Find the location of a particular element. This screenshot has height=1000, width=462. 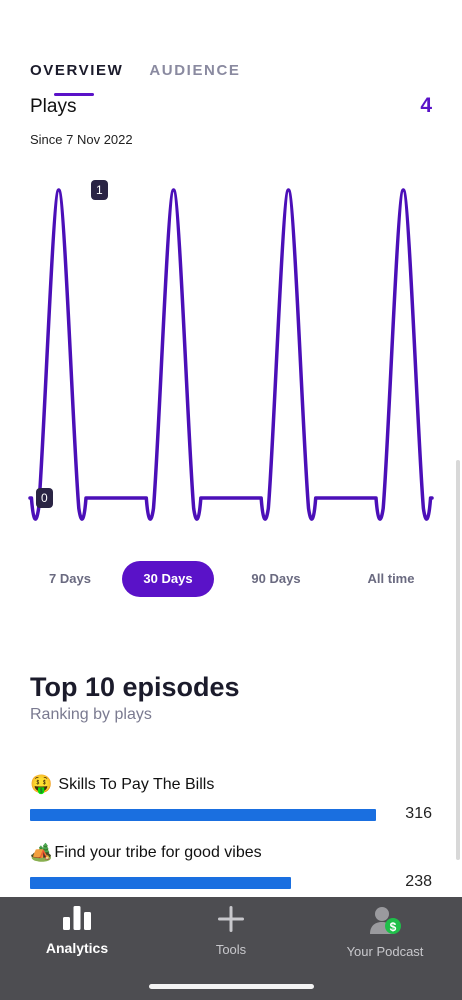

episode-title: Skills To Pay The Bills is located at coordinates (136, 784).